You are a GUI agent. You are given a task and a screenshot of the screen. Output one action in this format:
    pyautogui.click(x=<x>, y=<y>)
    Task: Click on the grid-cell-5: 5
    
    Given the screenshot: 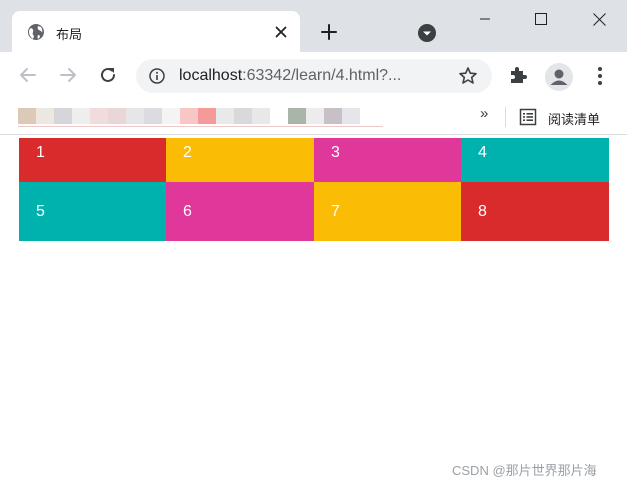 What is the action you would take?
    pyautogui.click(x=92, y=211)
    